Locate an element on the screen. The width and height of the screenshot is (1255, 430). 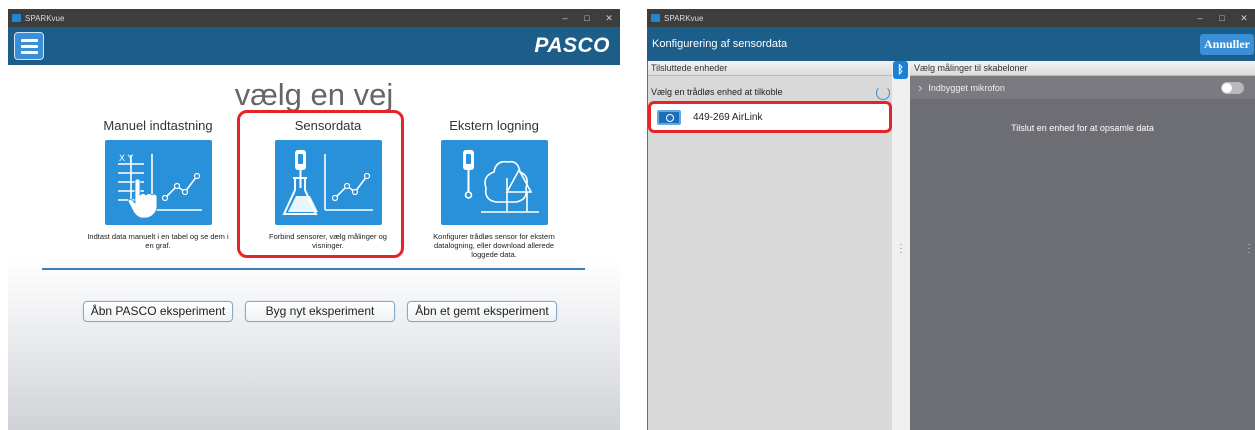
device-name: 449-269 AirLink is located at coordinates (728, 117).